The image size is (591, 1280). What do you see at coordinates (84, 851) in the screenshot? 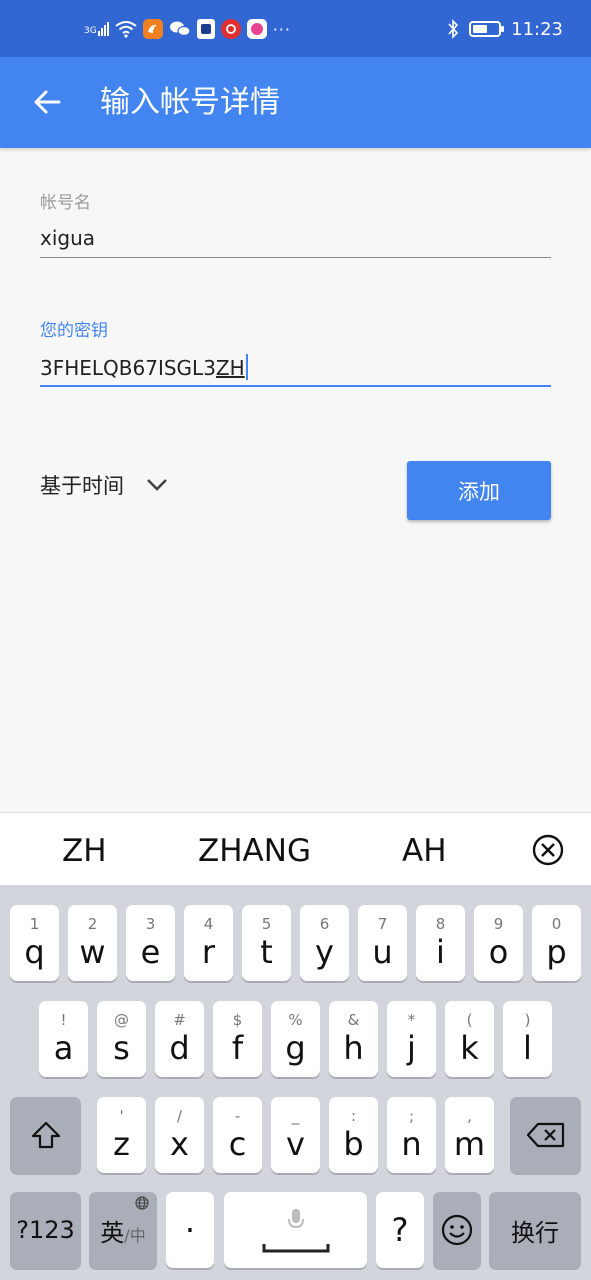
I see `suggestion-1: ZH` at bounding box center [84, 851].